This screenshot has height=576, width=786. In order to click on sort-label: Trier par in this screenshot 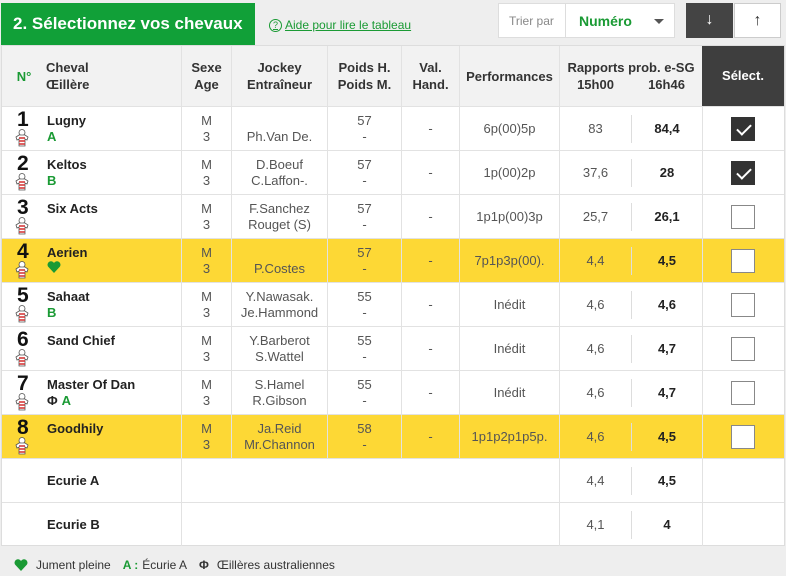, I will do `click(531, 21)`.